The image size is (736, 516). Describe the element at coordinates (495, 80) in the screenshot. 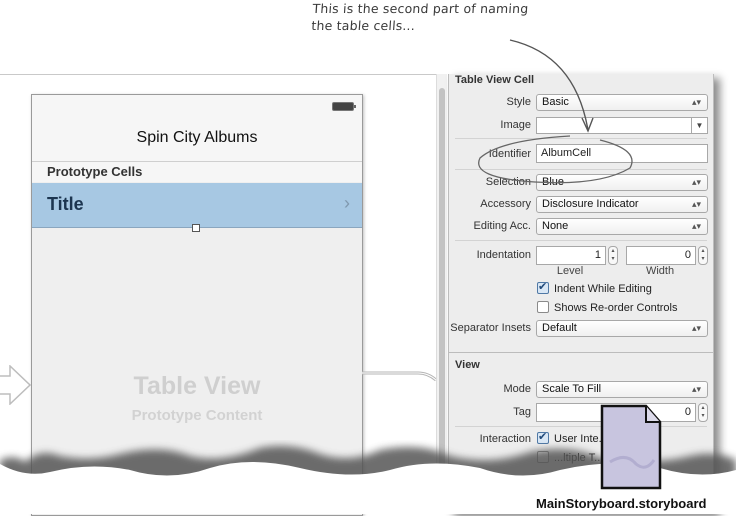

I see `table-view-cell-section-title: Table View Cell` at that location.